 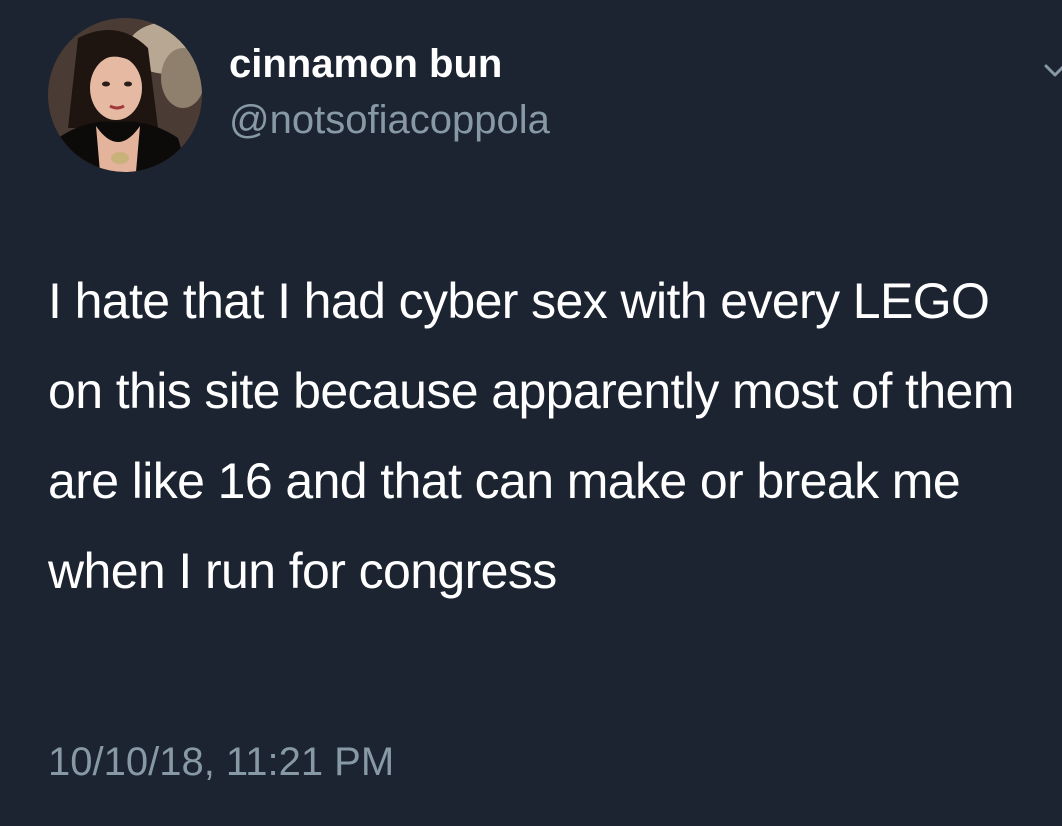 I want to click on chevron-down-icon, so click(x=1051, y=71).